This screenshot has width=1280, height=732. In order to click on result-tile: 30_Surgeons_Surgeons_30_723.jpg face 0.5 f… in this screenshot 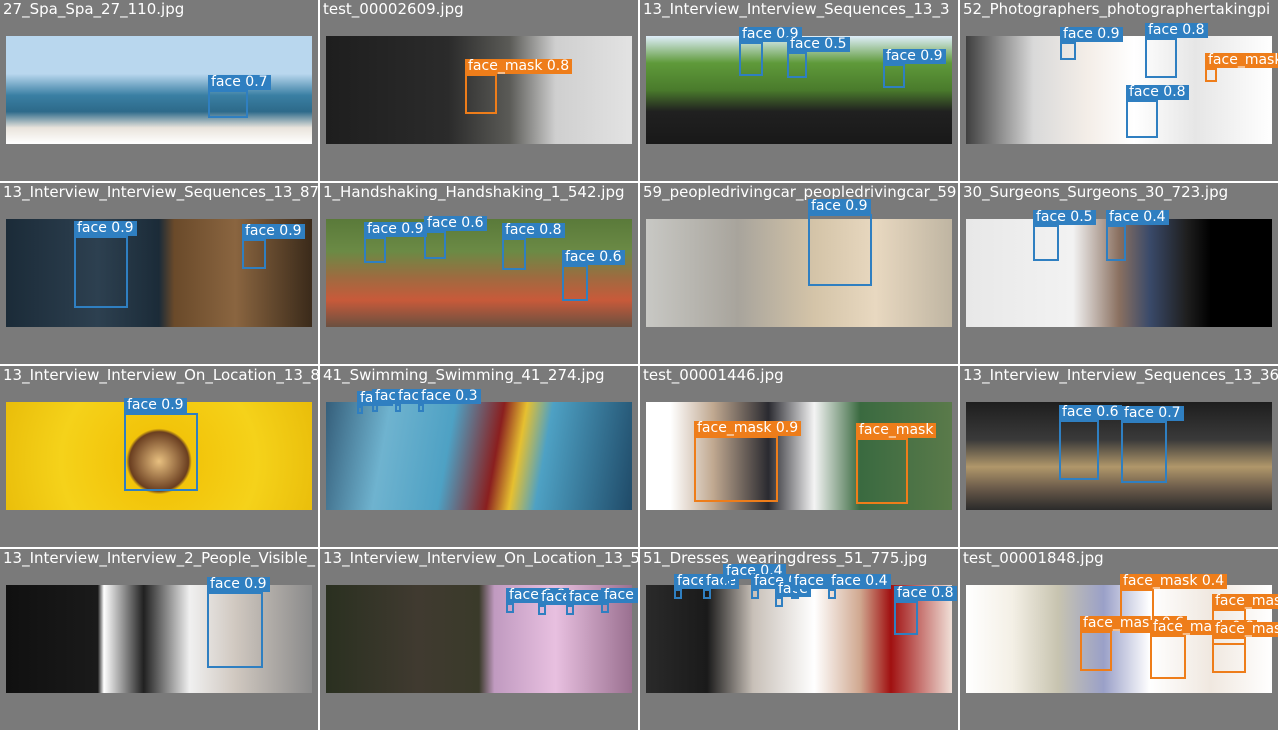, I will do `click(1119, 273)`.